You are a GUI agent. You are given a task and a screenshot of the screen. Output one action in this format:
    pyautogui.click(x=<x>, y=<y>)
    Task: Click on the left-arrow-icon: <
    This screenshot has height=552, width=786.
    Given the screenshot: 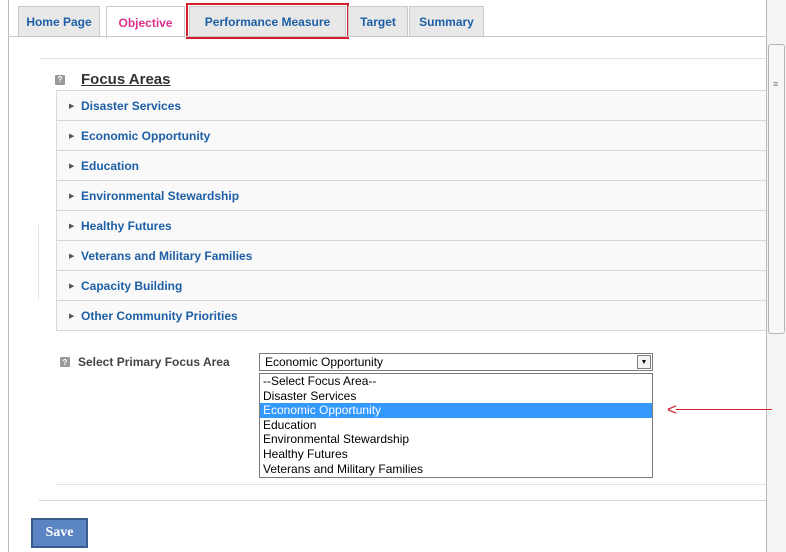 What is the action you would take?
    pyautogui.click(x=672, y=409)
    